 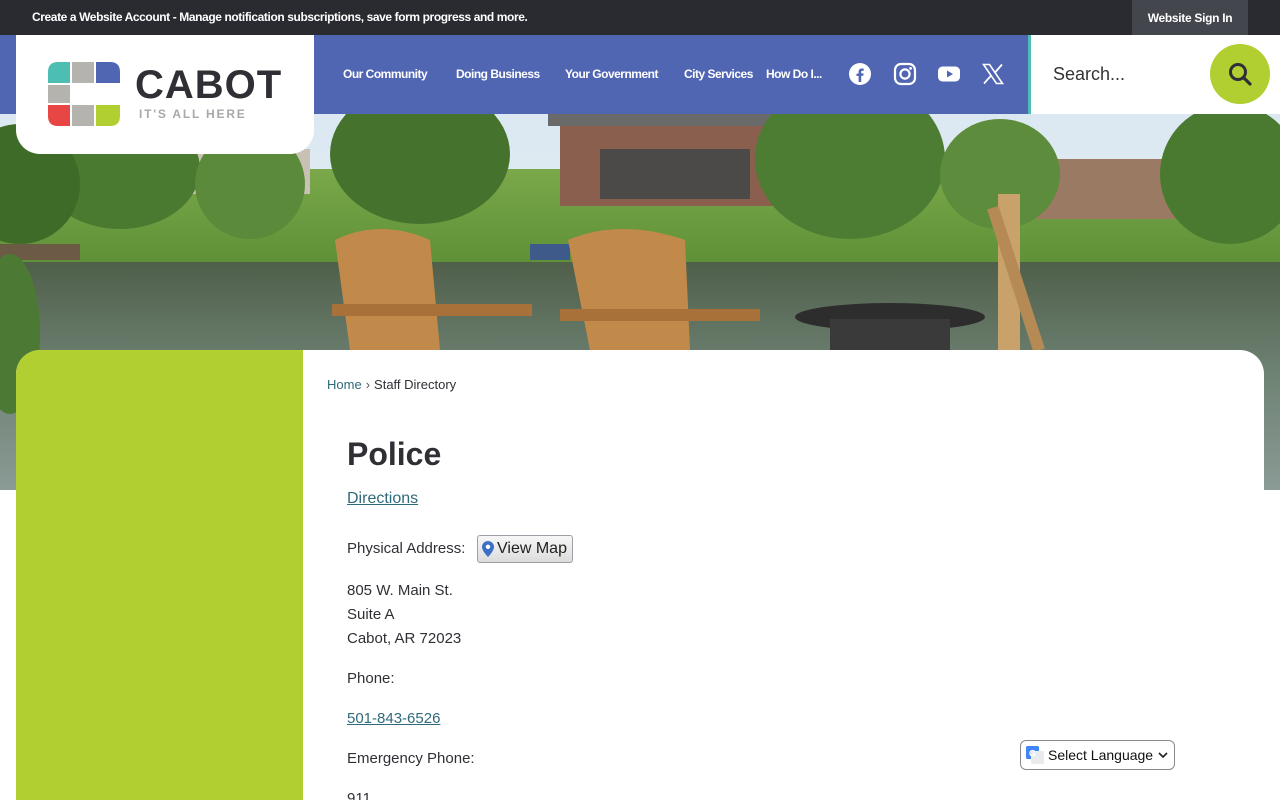 What do you see at coordinates (382, 499) in the screenshot?
I see `directions-link: Directions` at bounding box center [382, 499].